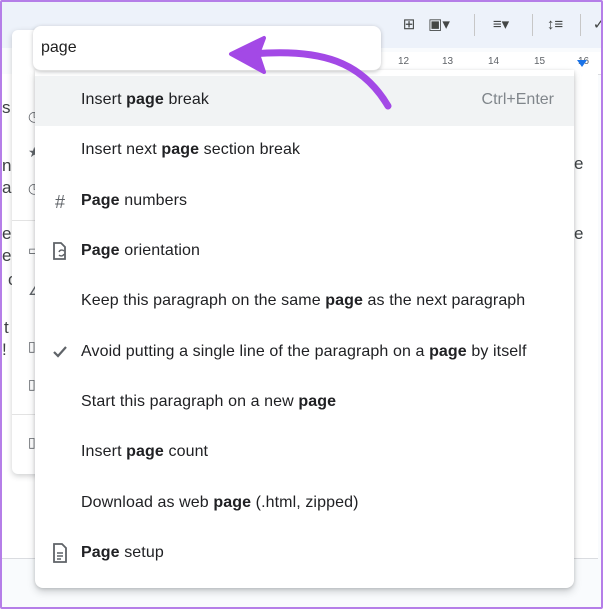  Describe the element at coordinates (145, 99) in the screenshot. I see `menu-item-label: Insert page break` at that location.